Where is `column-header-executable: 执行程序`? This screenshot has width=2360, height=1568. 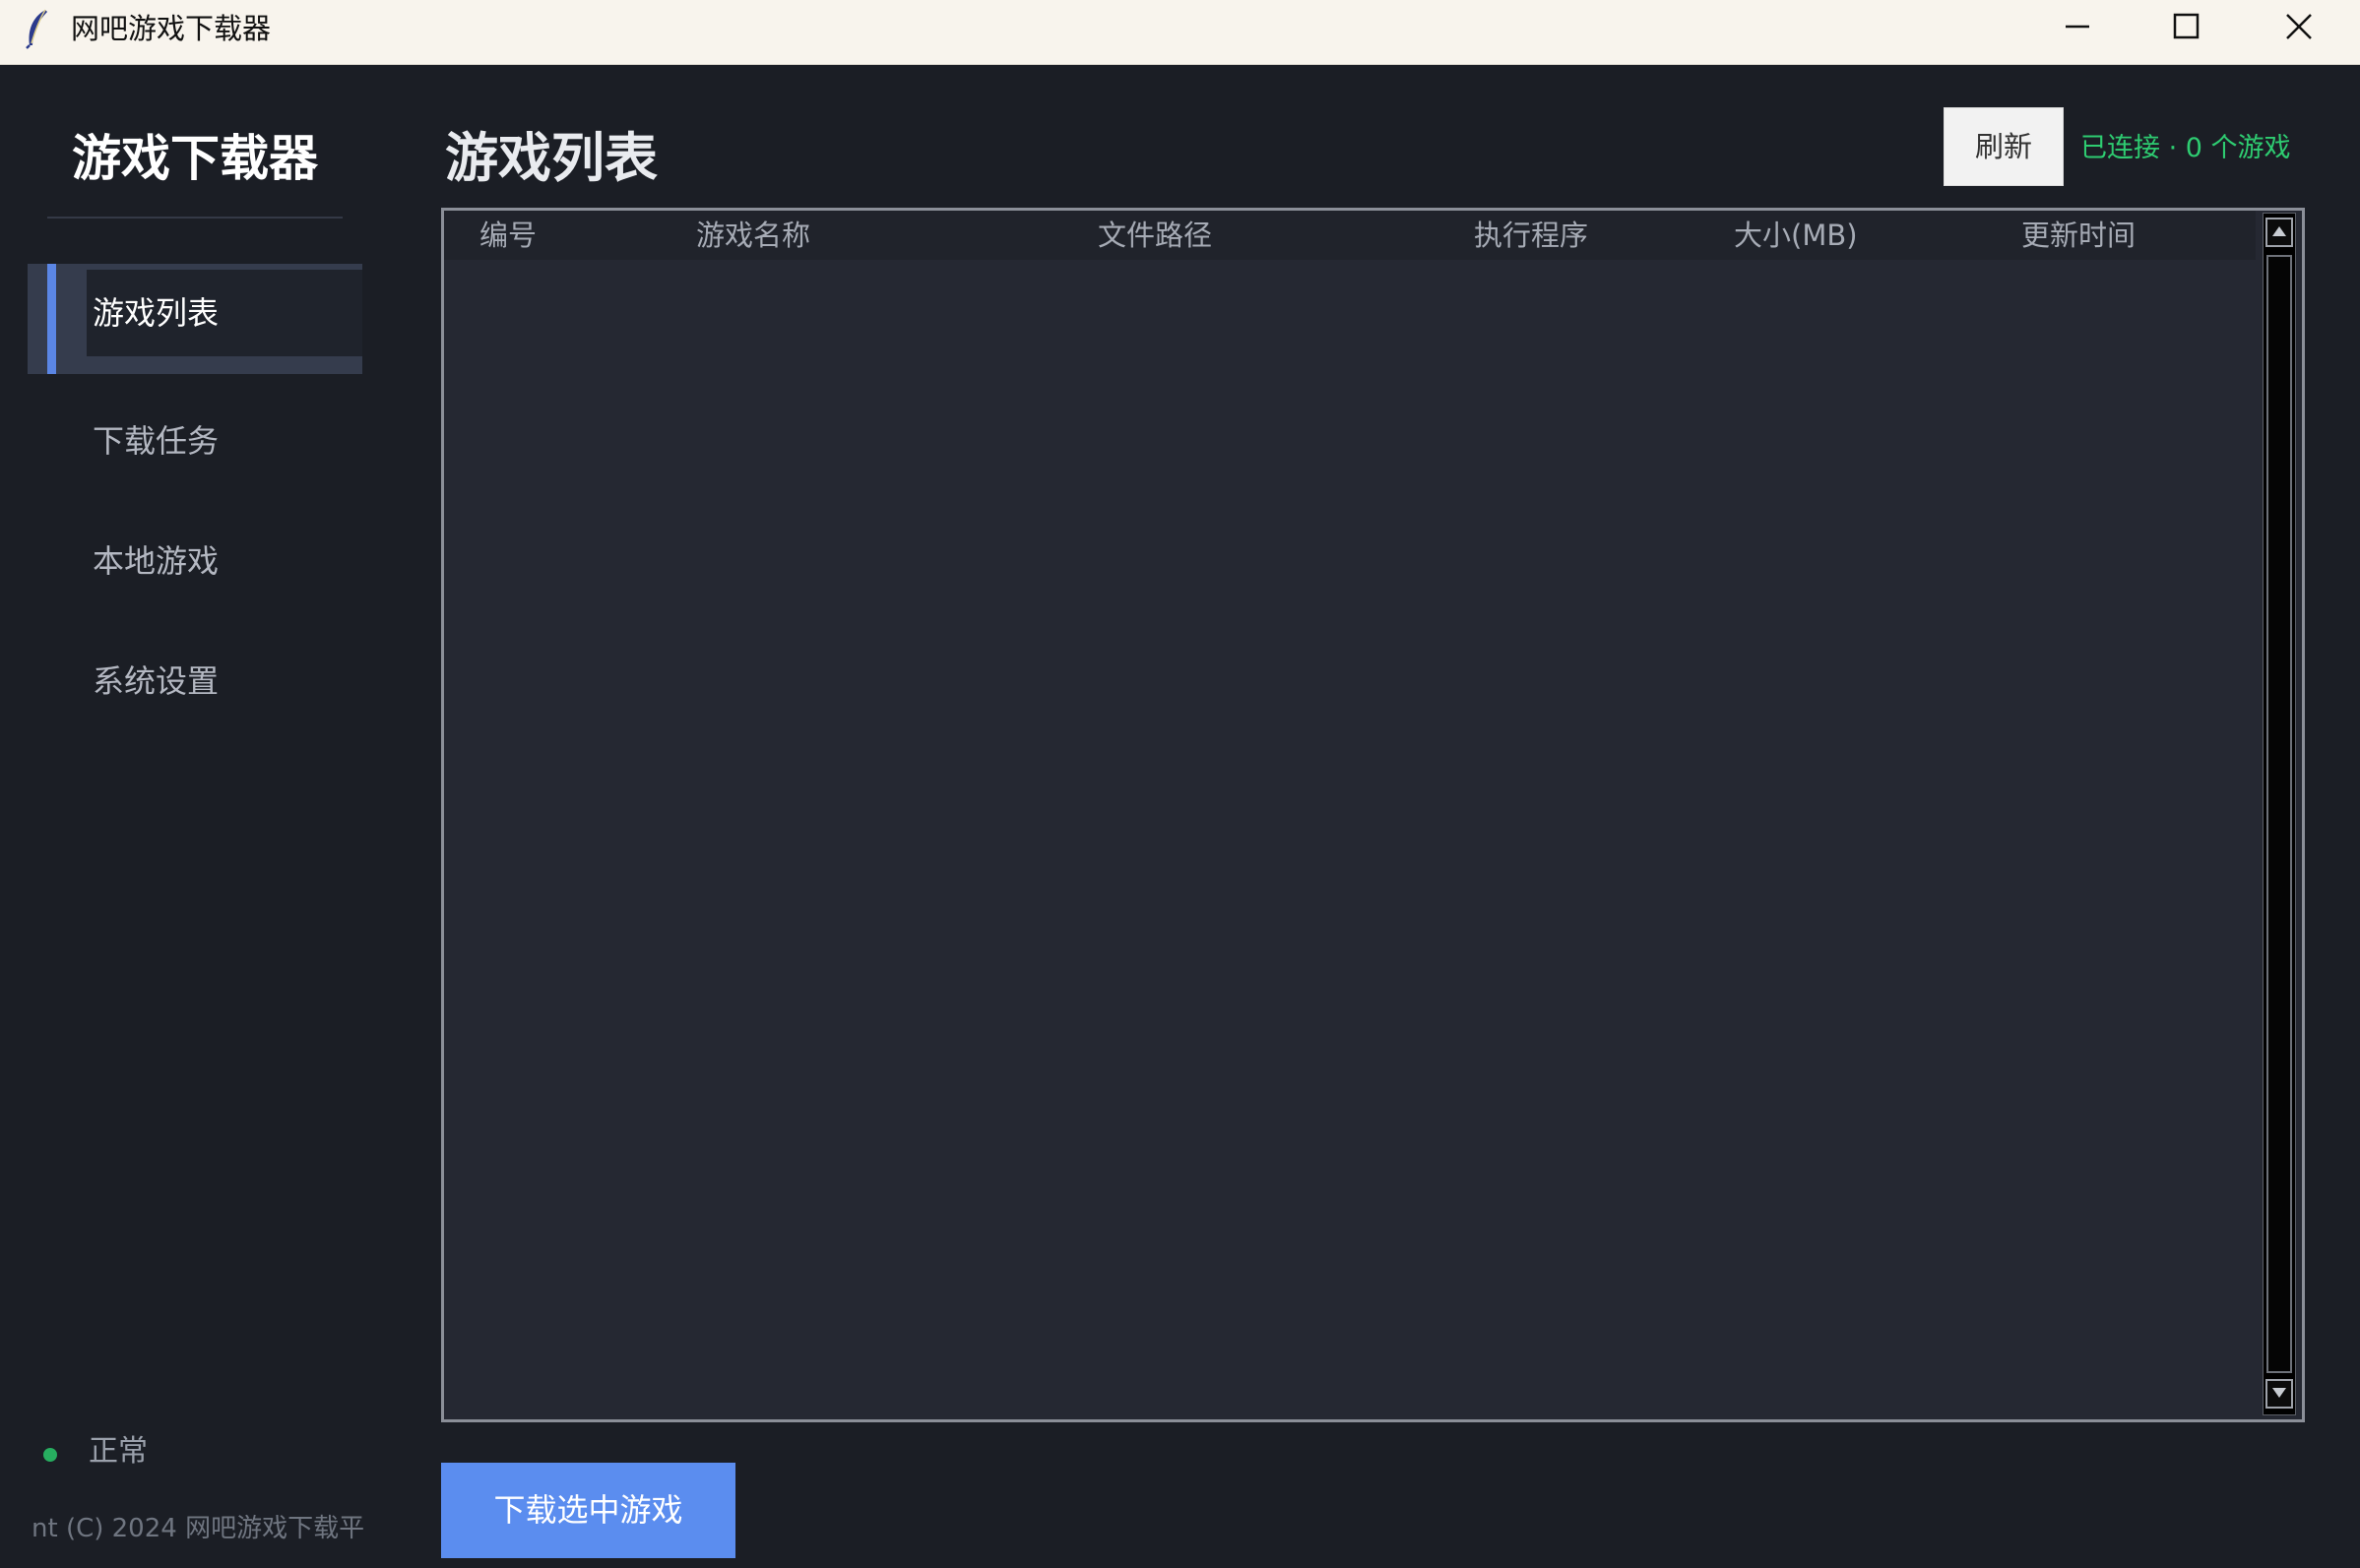 column-header-executable: 执行程序 is located at coordinates (1531, 235).